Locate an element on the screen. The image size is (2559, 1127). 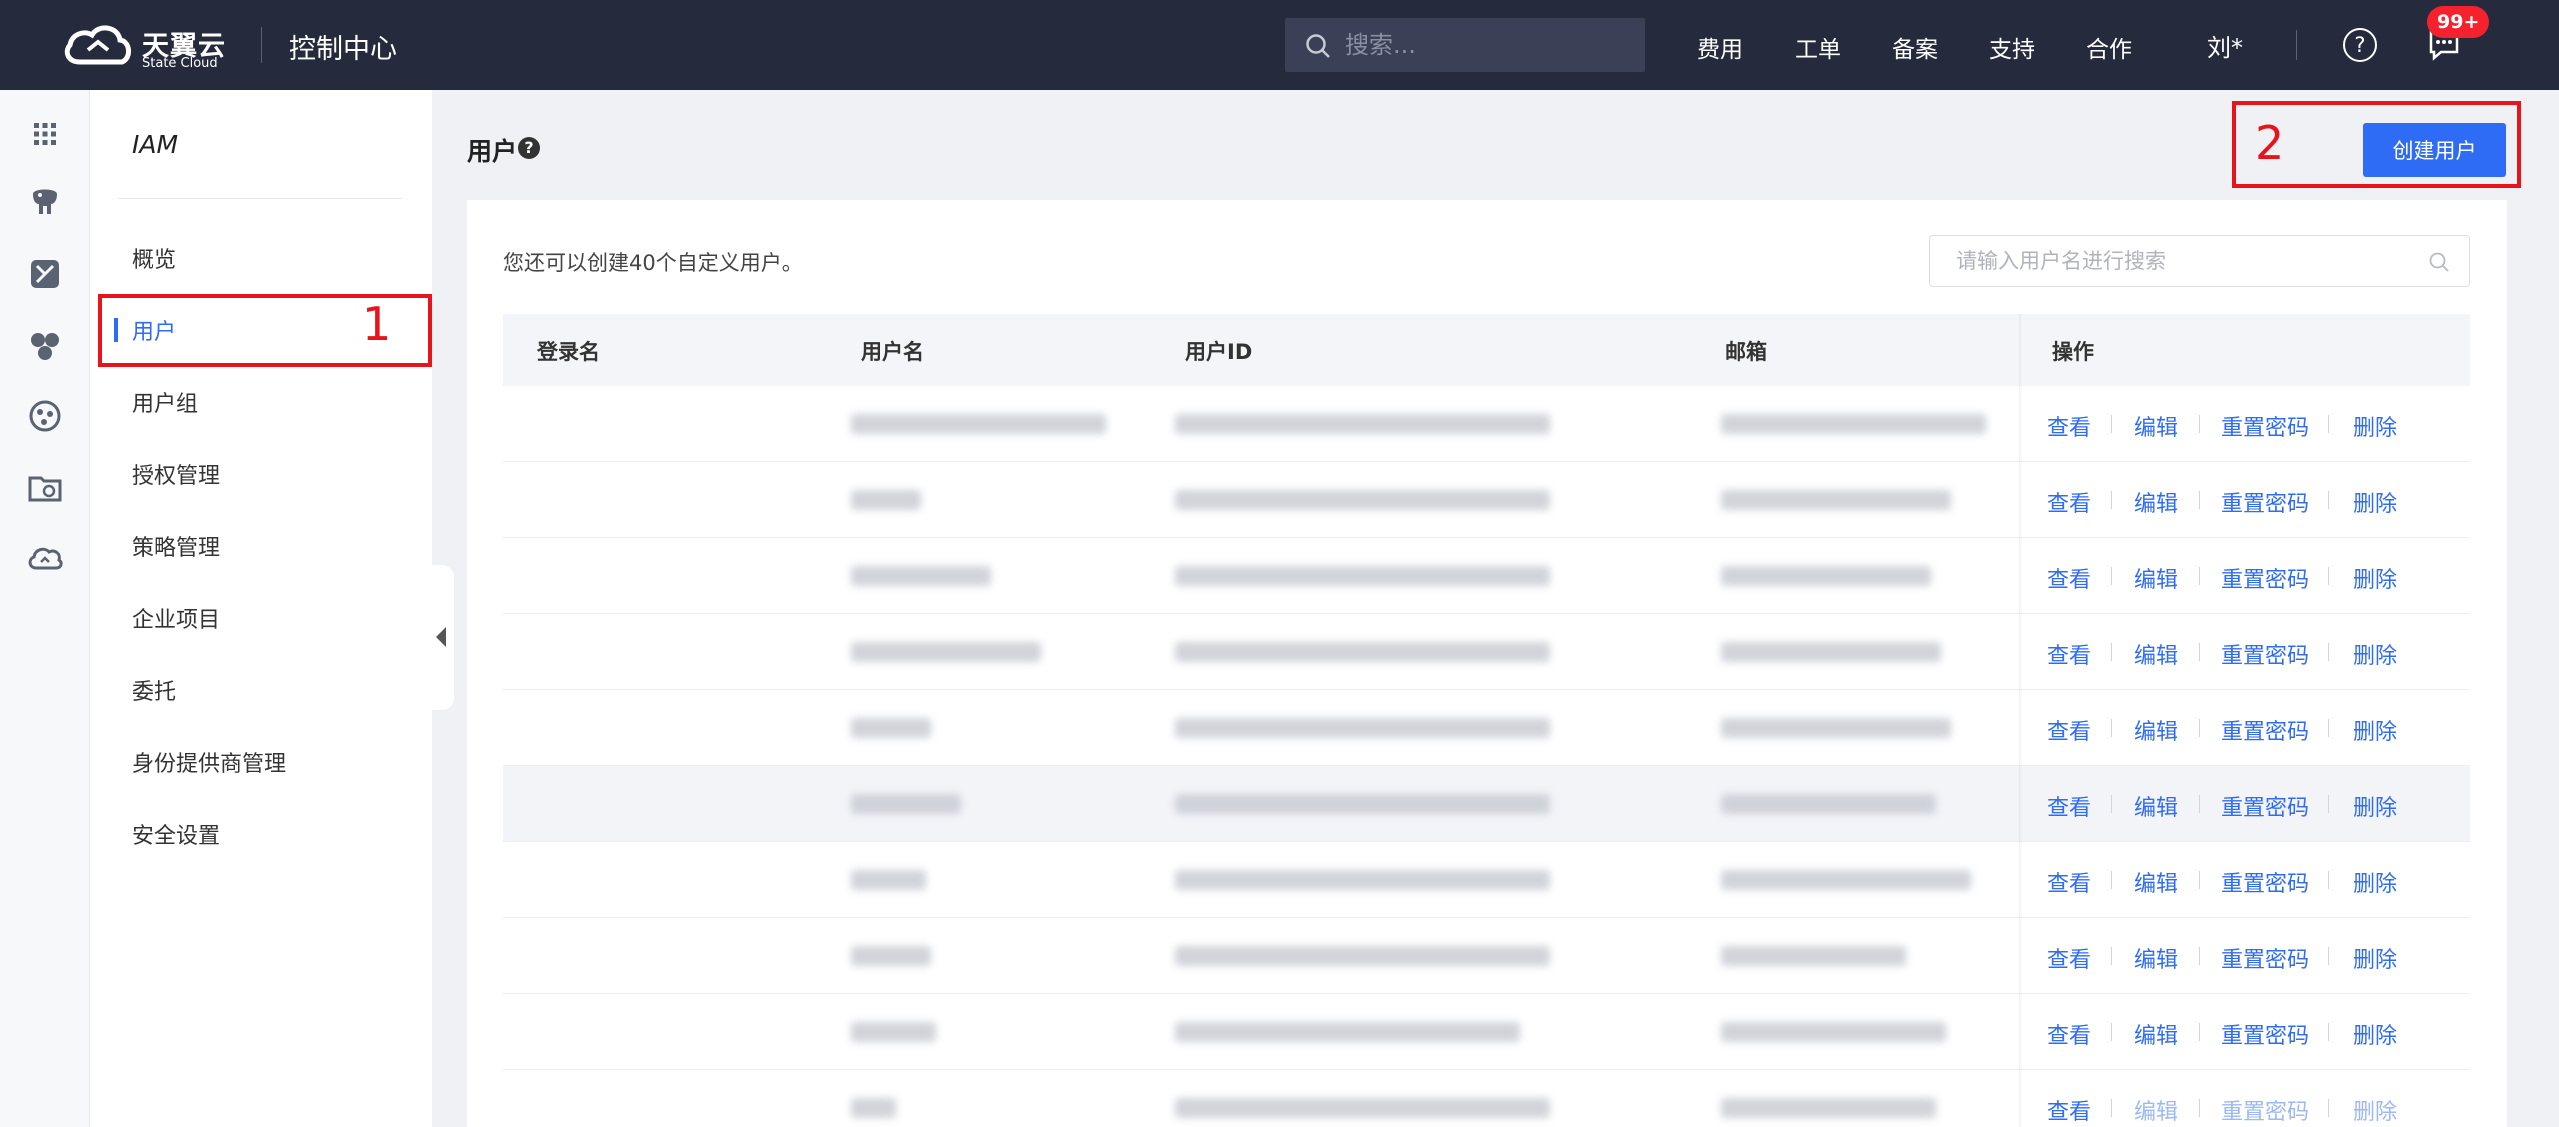
sidebar-item-user-groups: 用户组 is located at coordinates (165, 402).